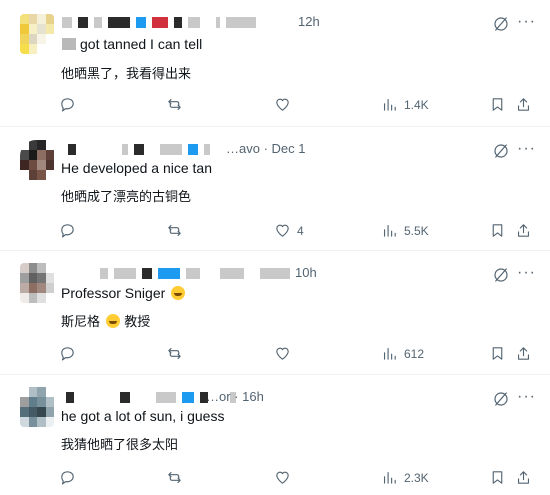 This screenshot has width=550, height=495. Describe the element at coordinates (137, 322) in the screenshot. I see `reply-translation-part-2: 教授` at that location.